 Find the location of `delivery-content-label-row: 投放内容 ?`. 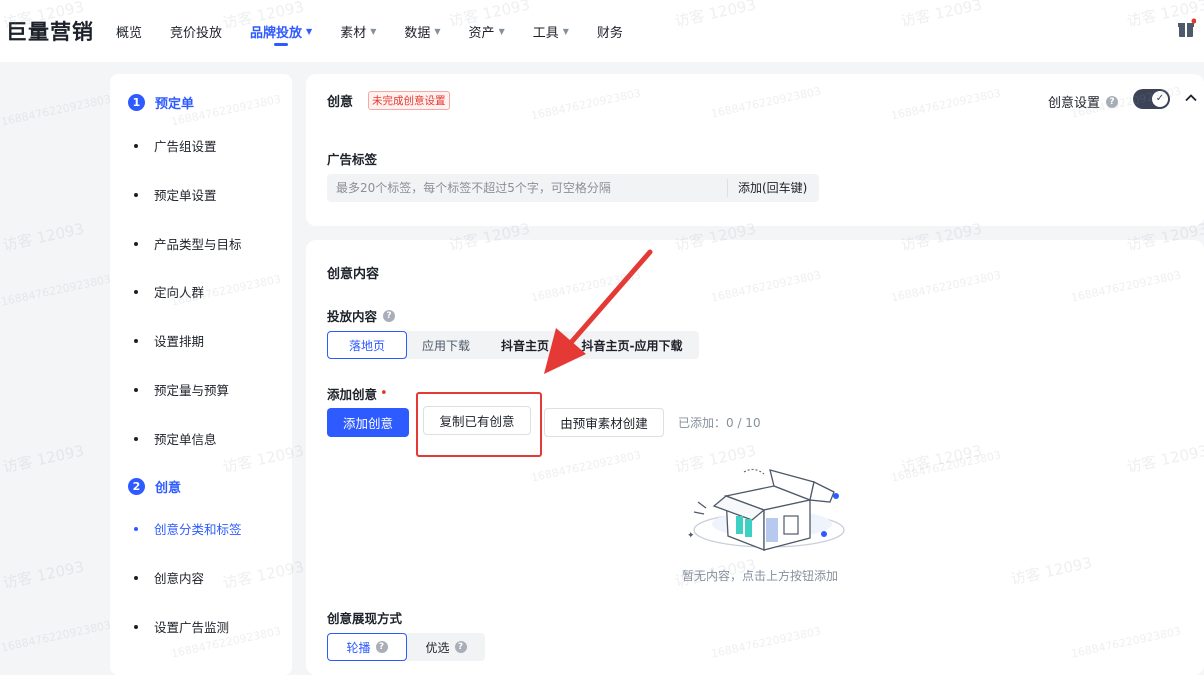

delivery-content-label-row: 投放内容 ? is located at coordinates (361, 315).